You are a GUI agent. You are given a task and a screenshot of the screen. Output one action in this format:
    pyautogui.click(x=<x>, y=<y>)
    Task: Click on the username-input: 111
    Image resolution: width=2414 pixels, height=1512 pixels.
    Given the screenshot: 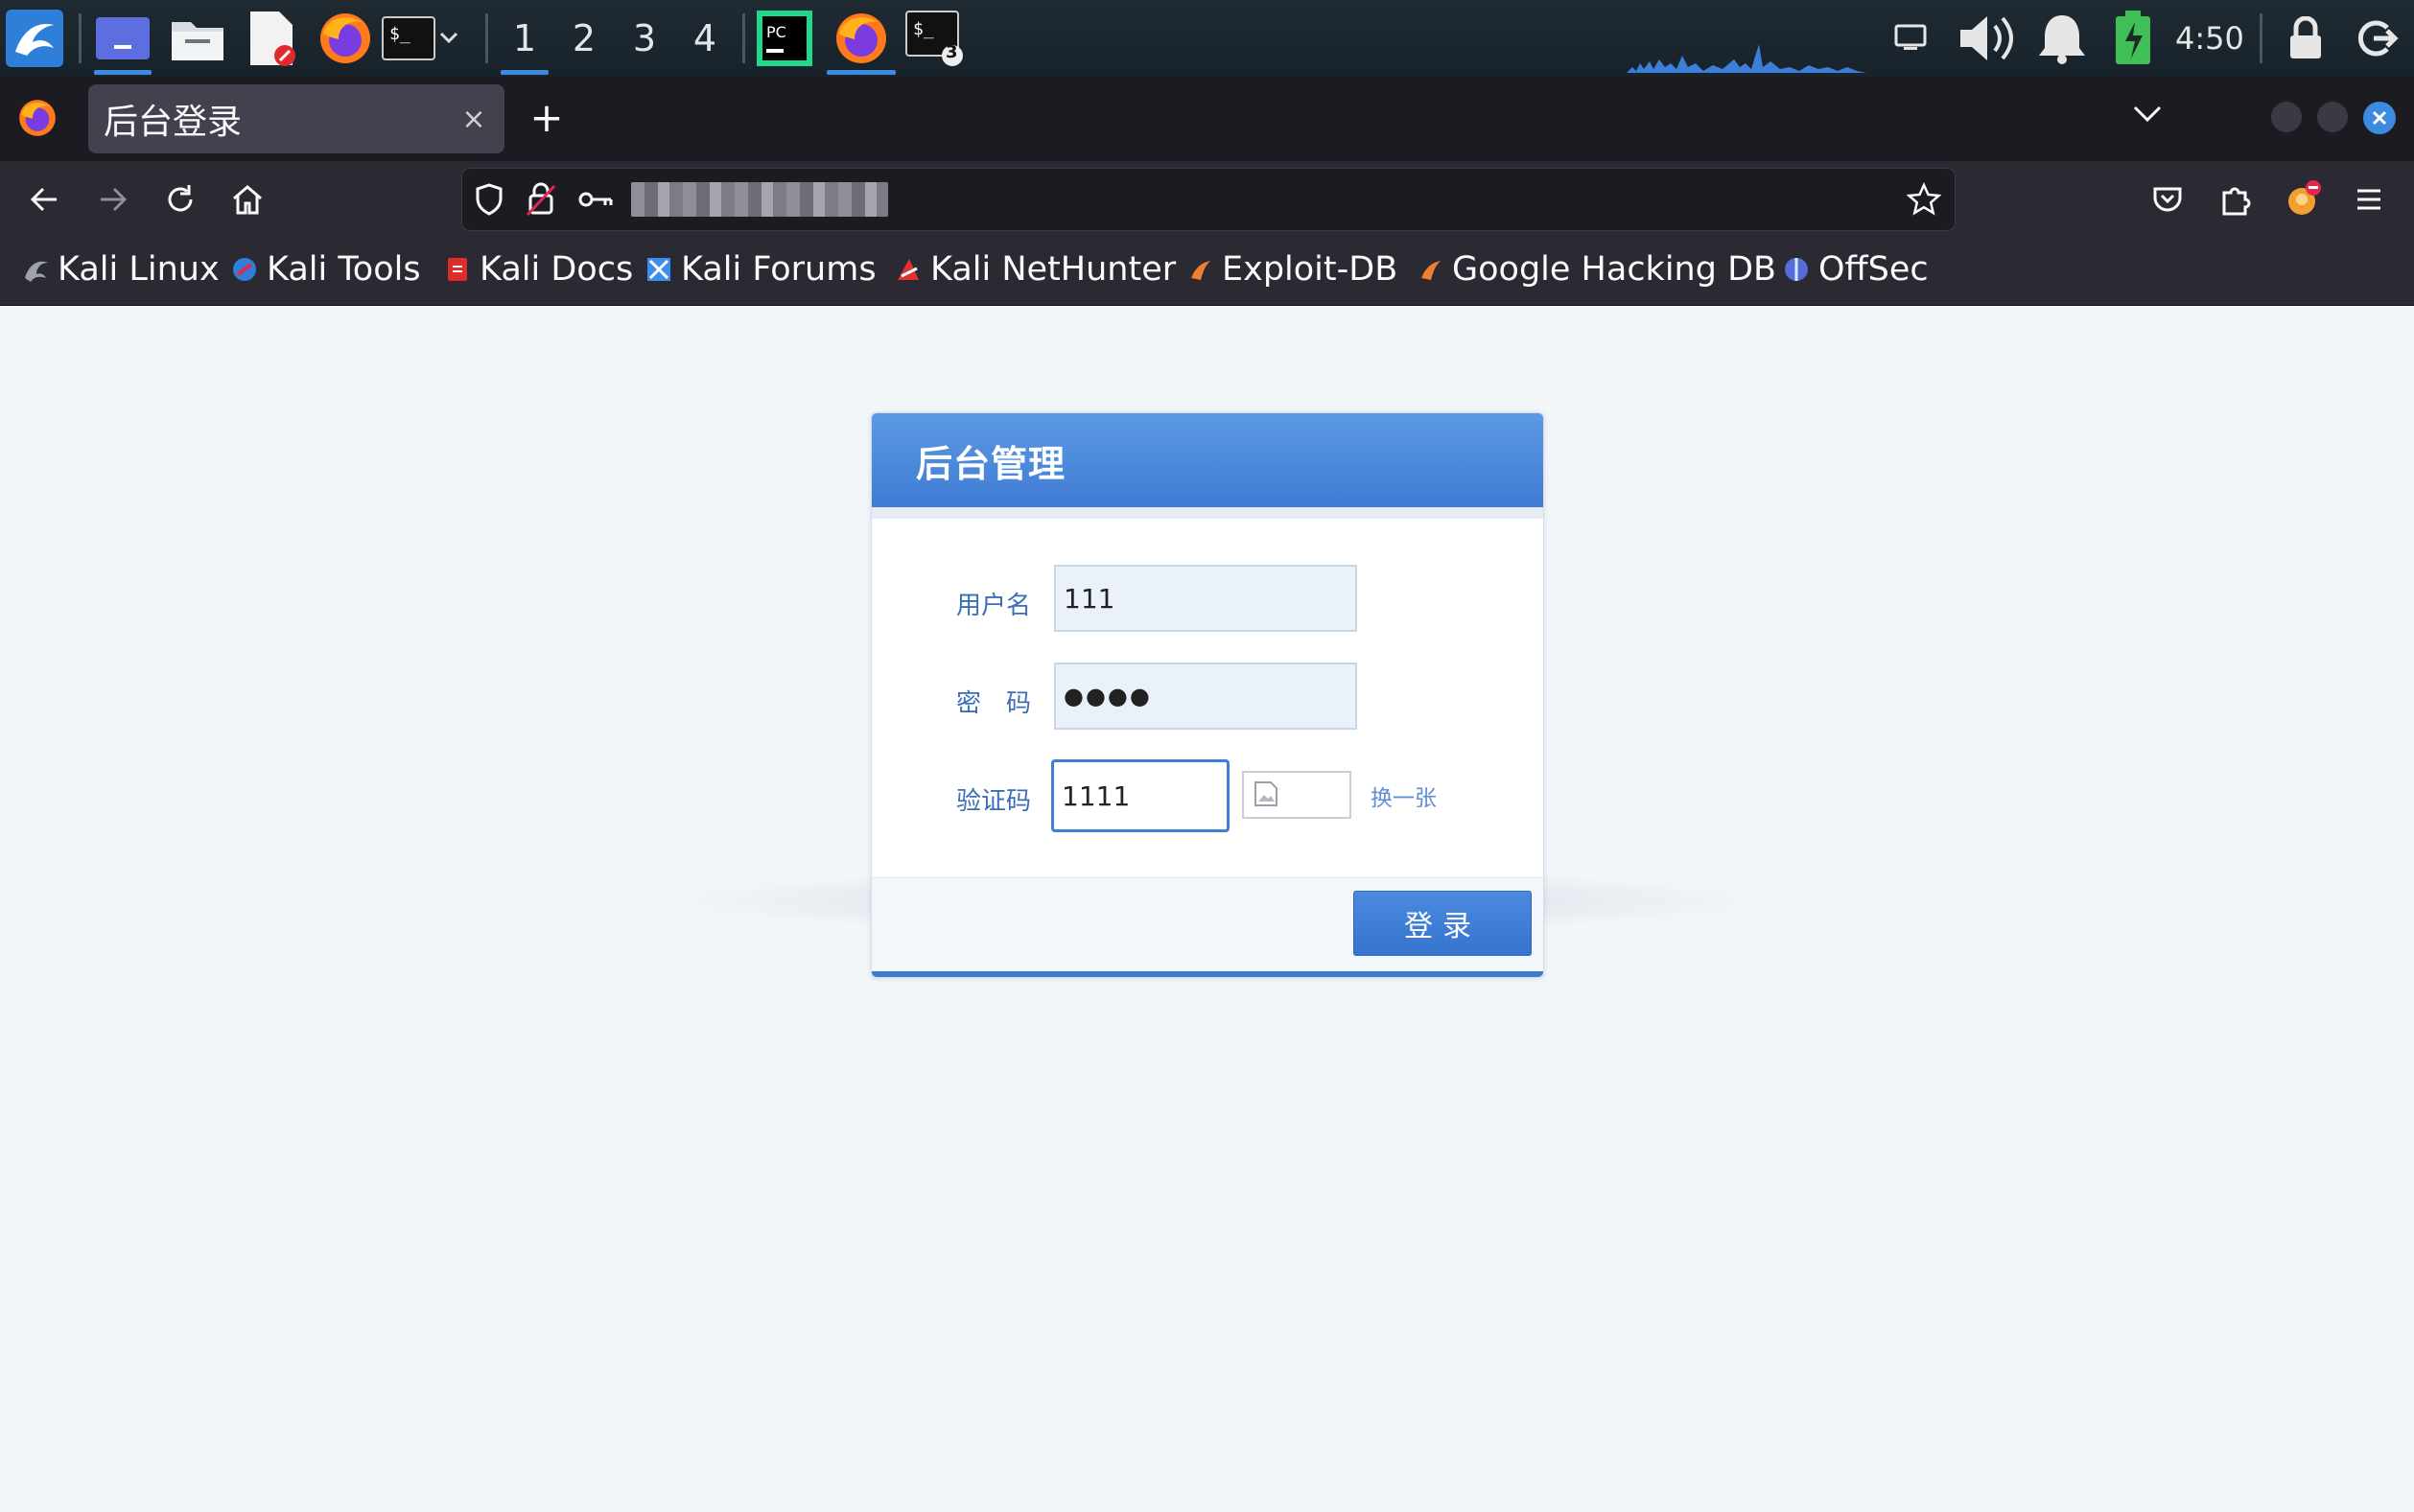 What is the action you would take?
    pyautogui.click(x=1205, y=598)
    